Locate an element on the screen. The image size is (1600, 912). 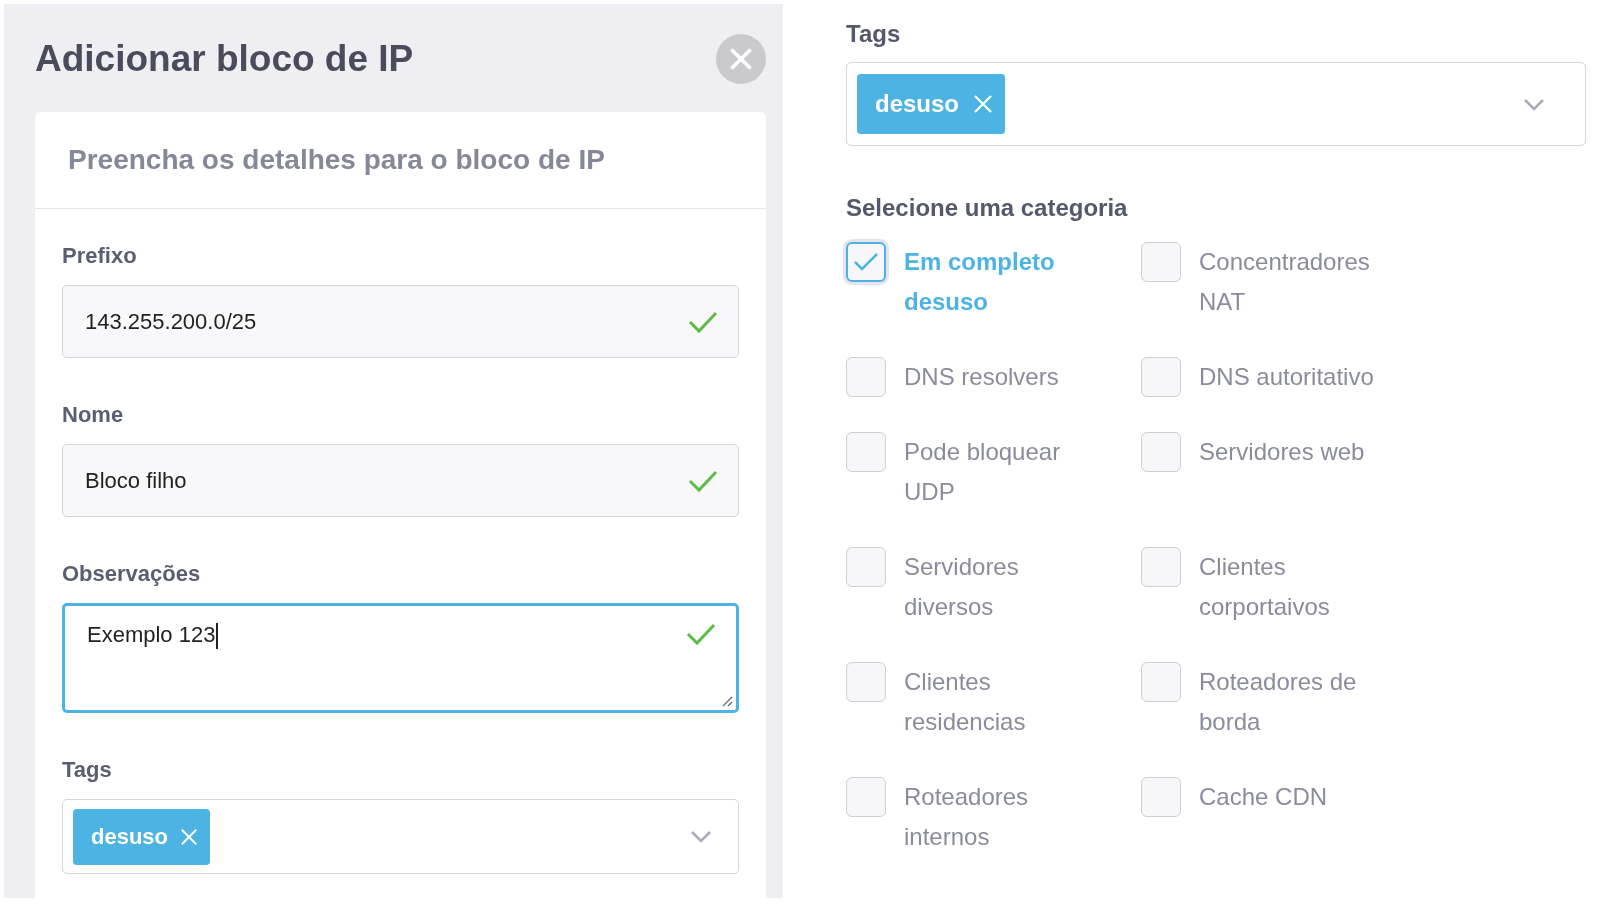
close-button is located at coordinates (741, 59).